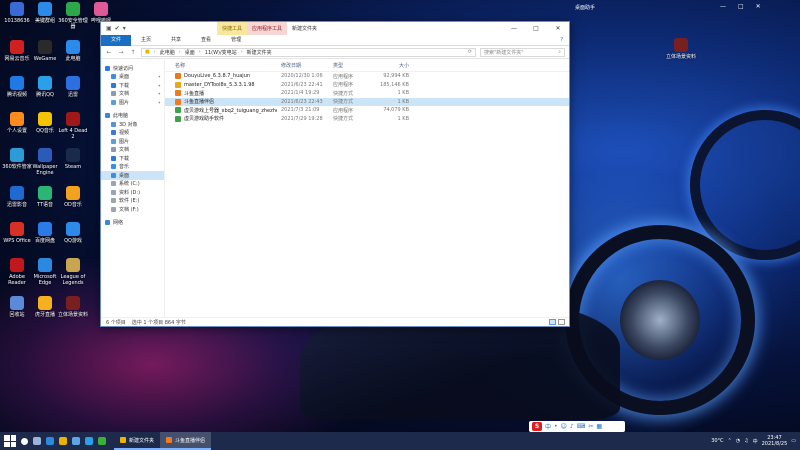 The width and height of the screenshot is (800, 450). Describe the element at coordinates (558, 28) in the screenshot. I see `close-button: ✕` at that location.